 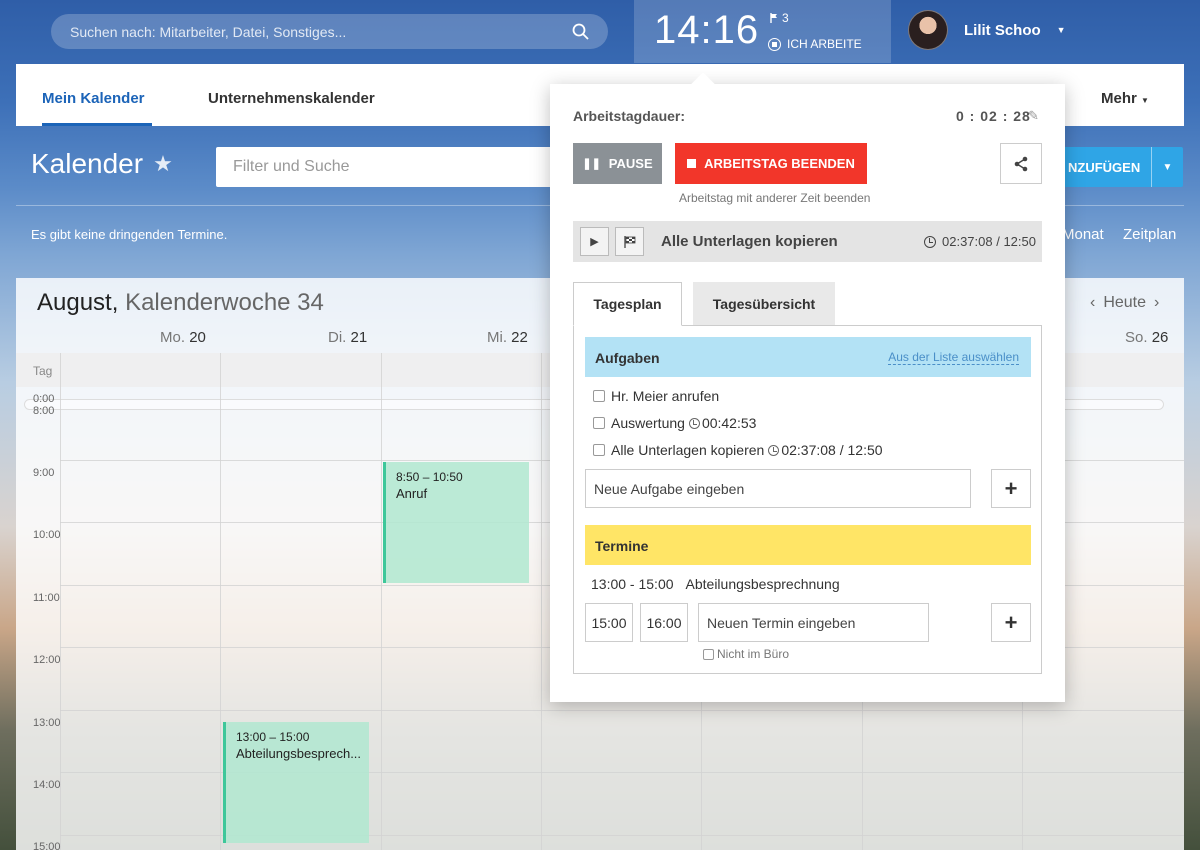 What do you see at coordinates (707, 30) in the screenshot?
I see `clock-time: 14:16` at bounding box center [707, 30].